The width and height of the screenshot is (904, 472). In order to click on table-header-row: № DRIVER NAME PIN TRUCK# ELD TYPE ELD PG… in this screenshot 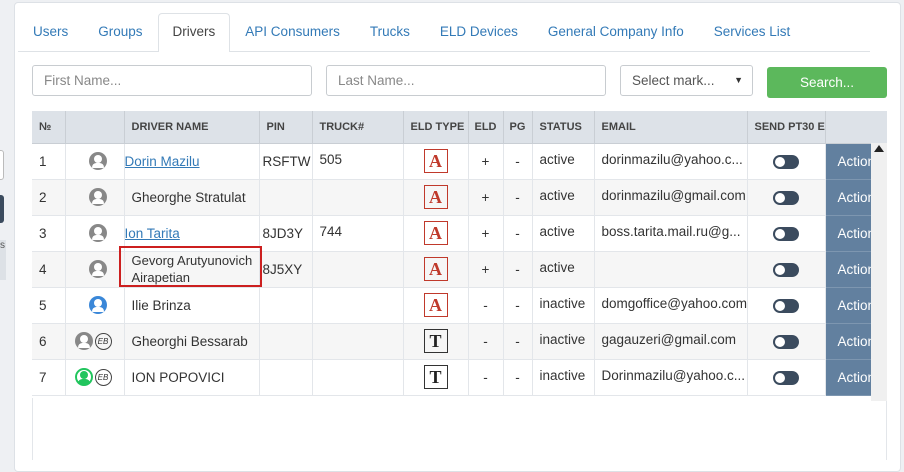, I will do `click(459, 127)`.